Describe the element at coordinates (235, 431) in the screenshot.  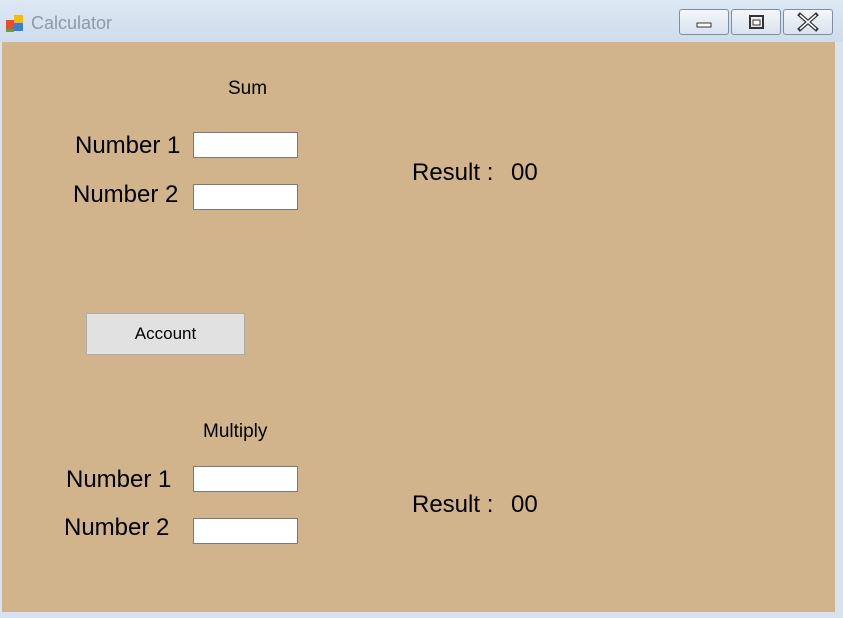
I see `multiply-heading: Multiply` at that location.